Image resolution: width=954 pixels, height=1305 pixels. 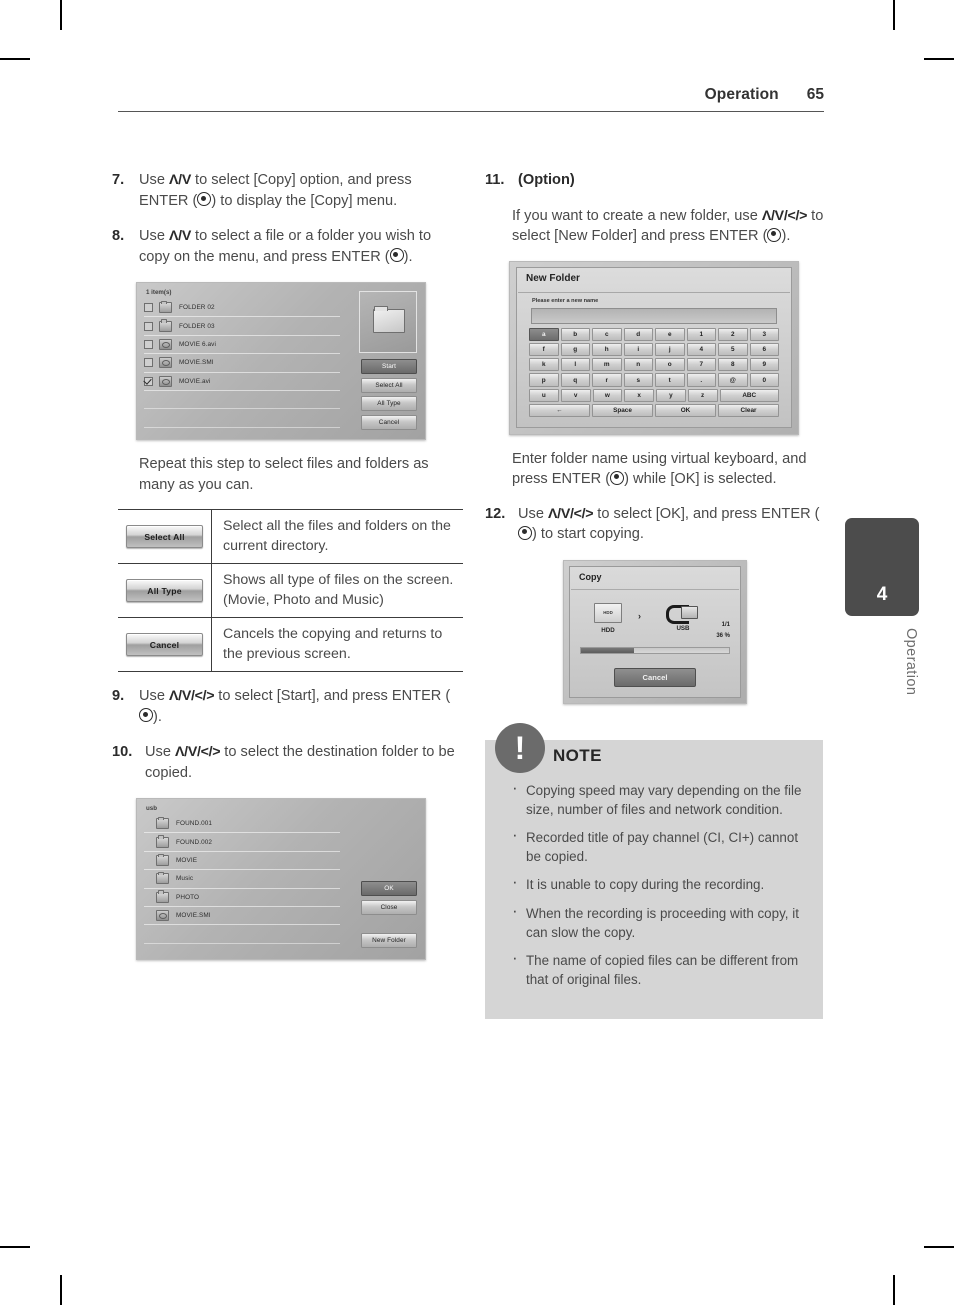 What do you see at coordinates (154, 180) in the screenshot?
I see `step-7-text-a: Use` at bounding box center [154, 180].